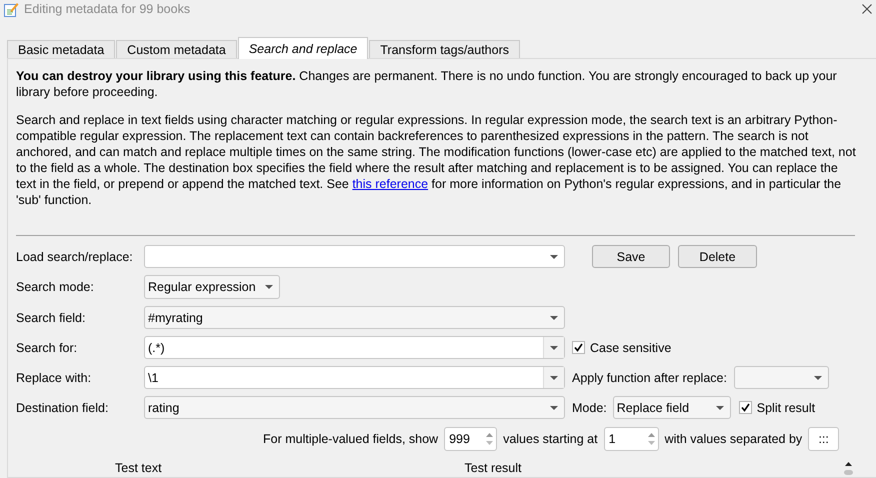  Describe the element at coordinates (75, 257) in the screenshot. I see `field-label: Load search/replace:` at that location.